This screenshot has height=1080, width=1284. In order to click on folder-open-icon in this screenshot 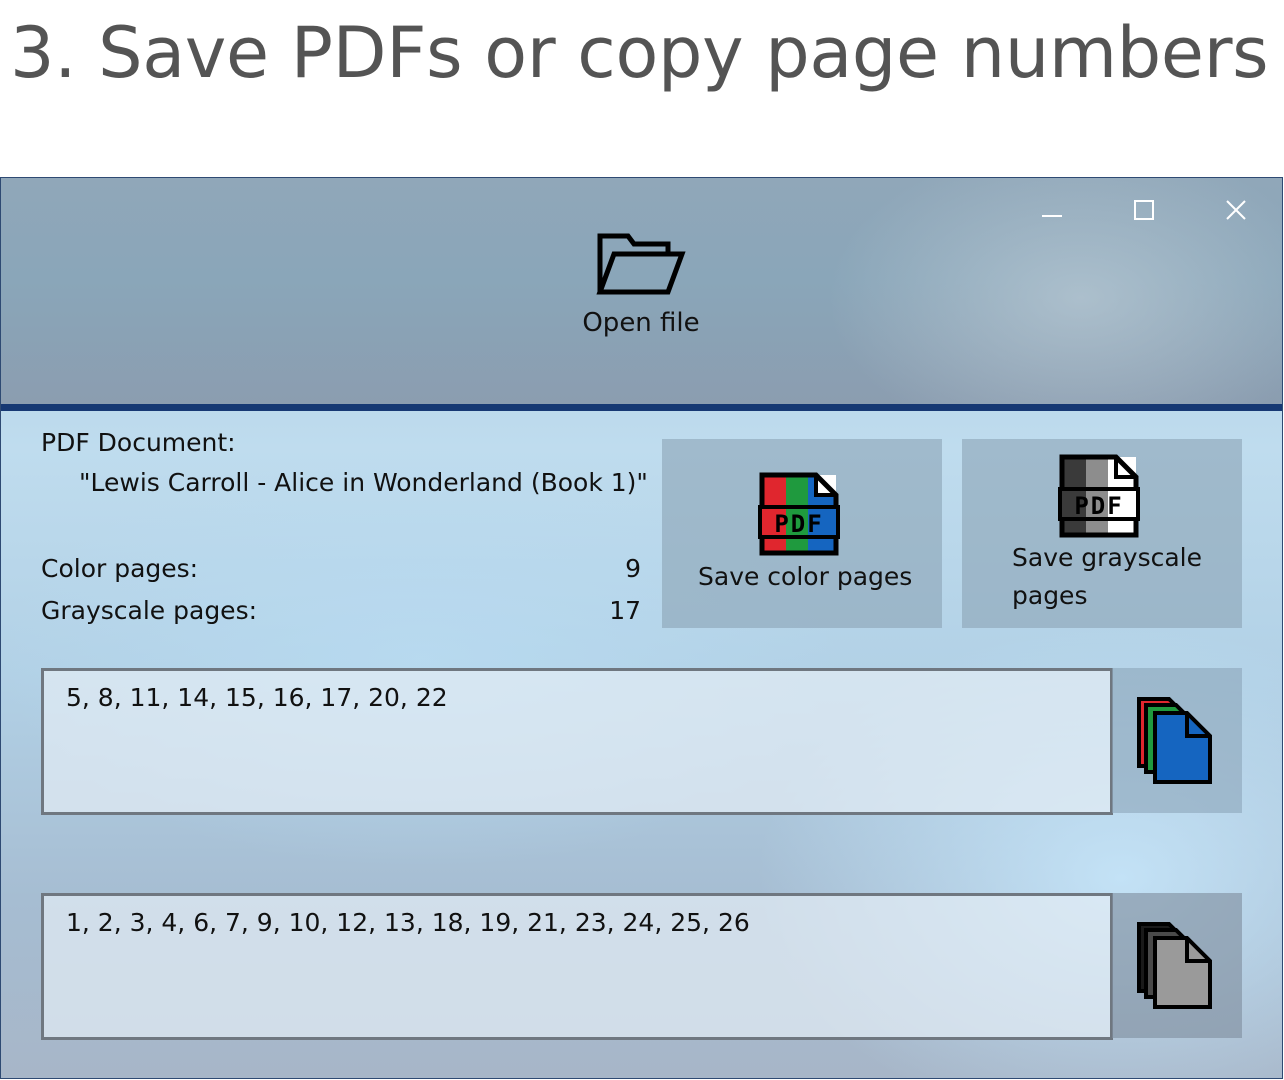, I will do `click(641, 264)`.